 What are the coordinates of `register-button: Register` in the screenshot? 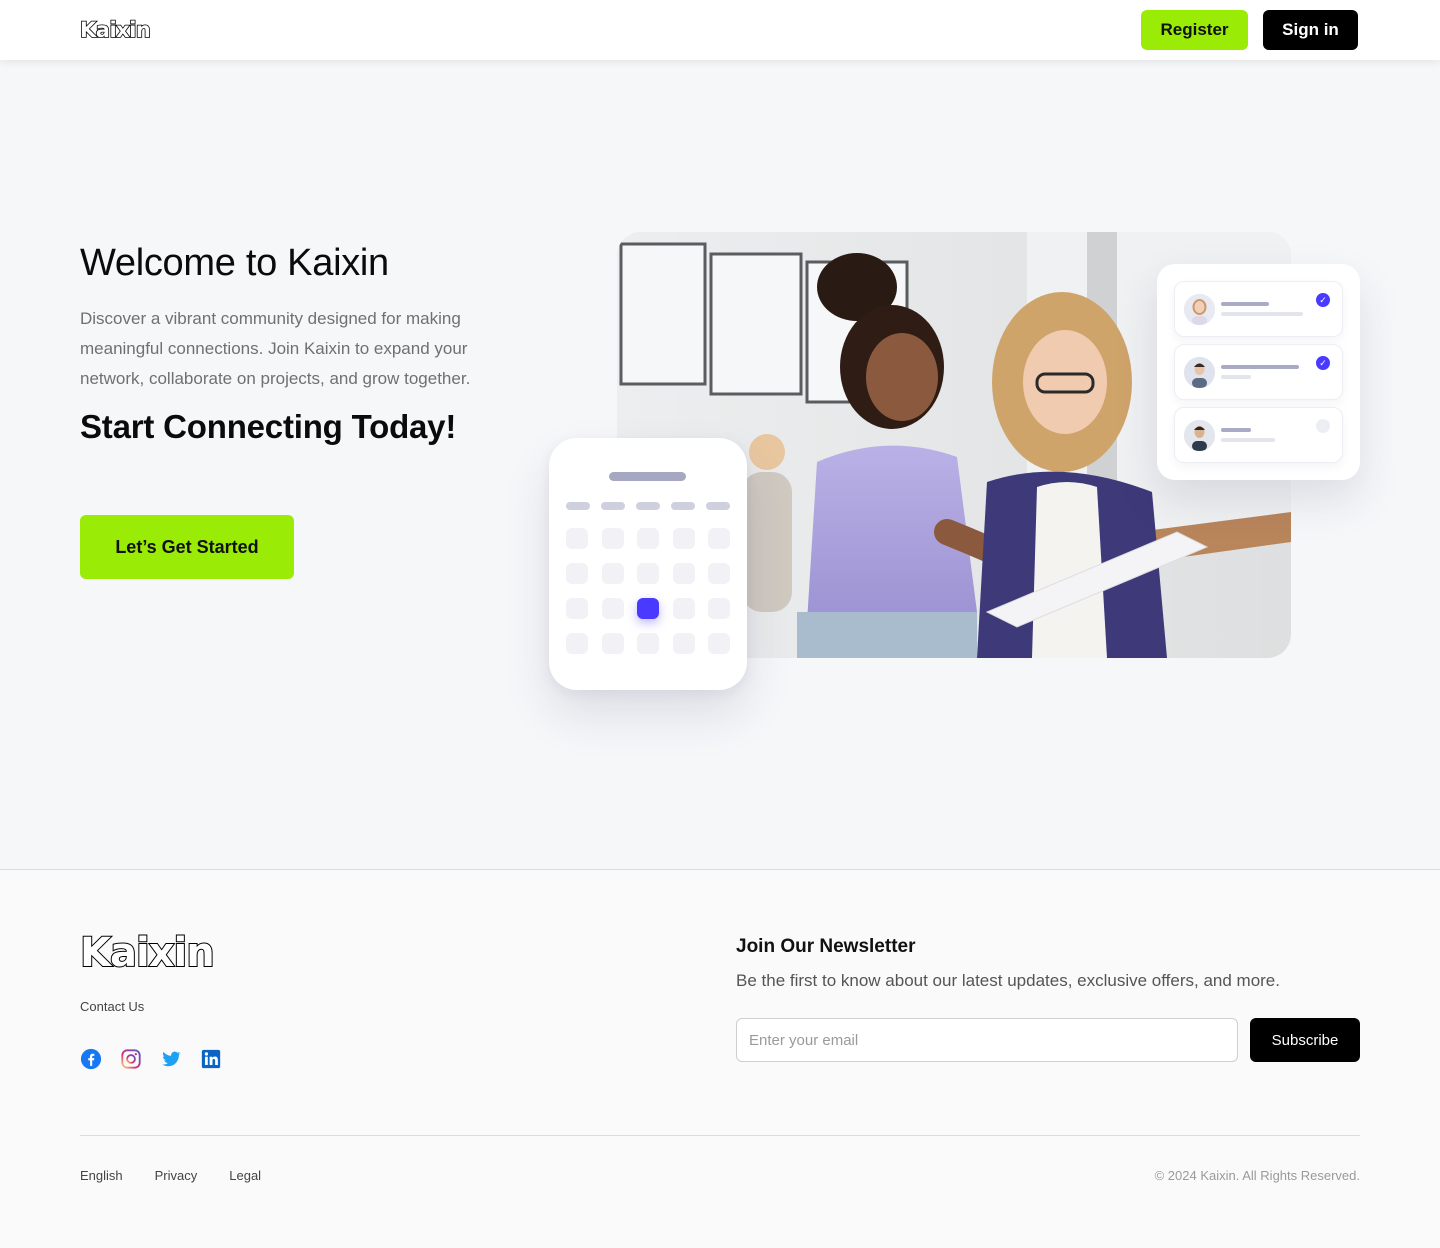 It's located at (1194, 30).